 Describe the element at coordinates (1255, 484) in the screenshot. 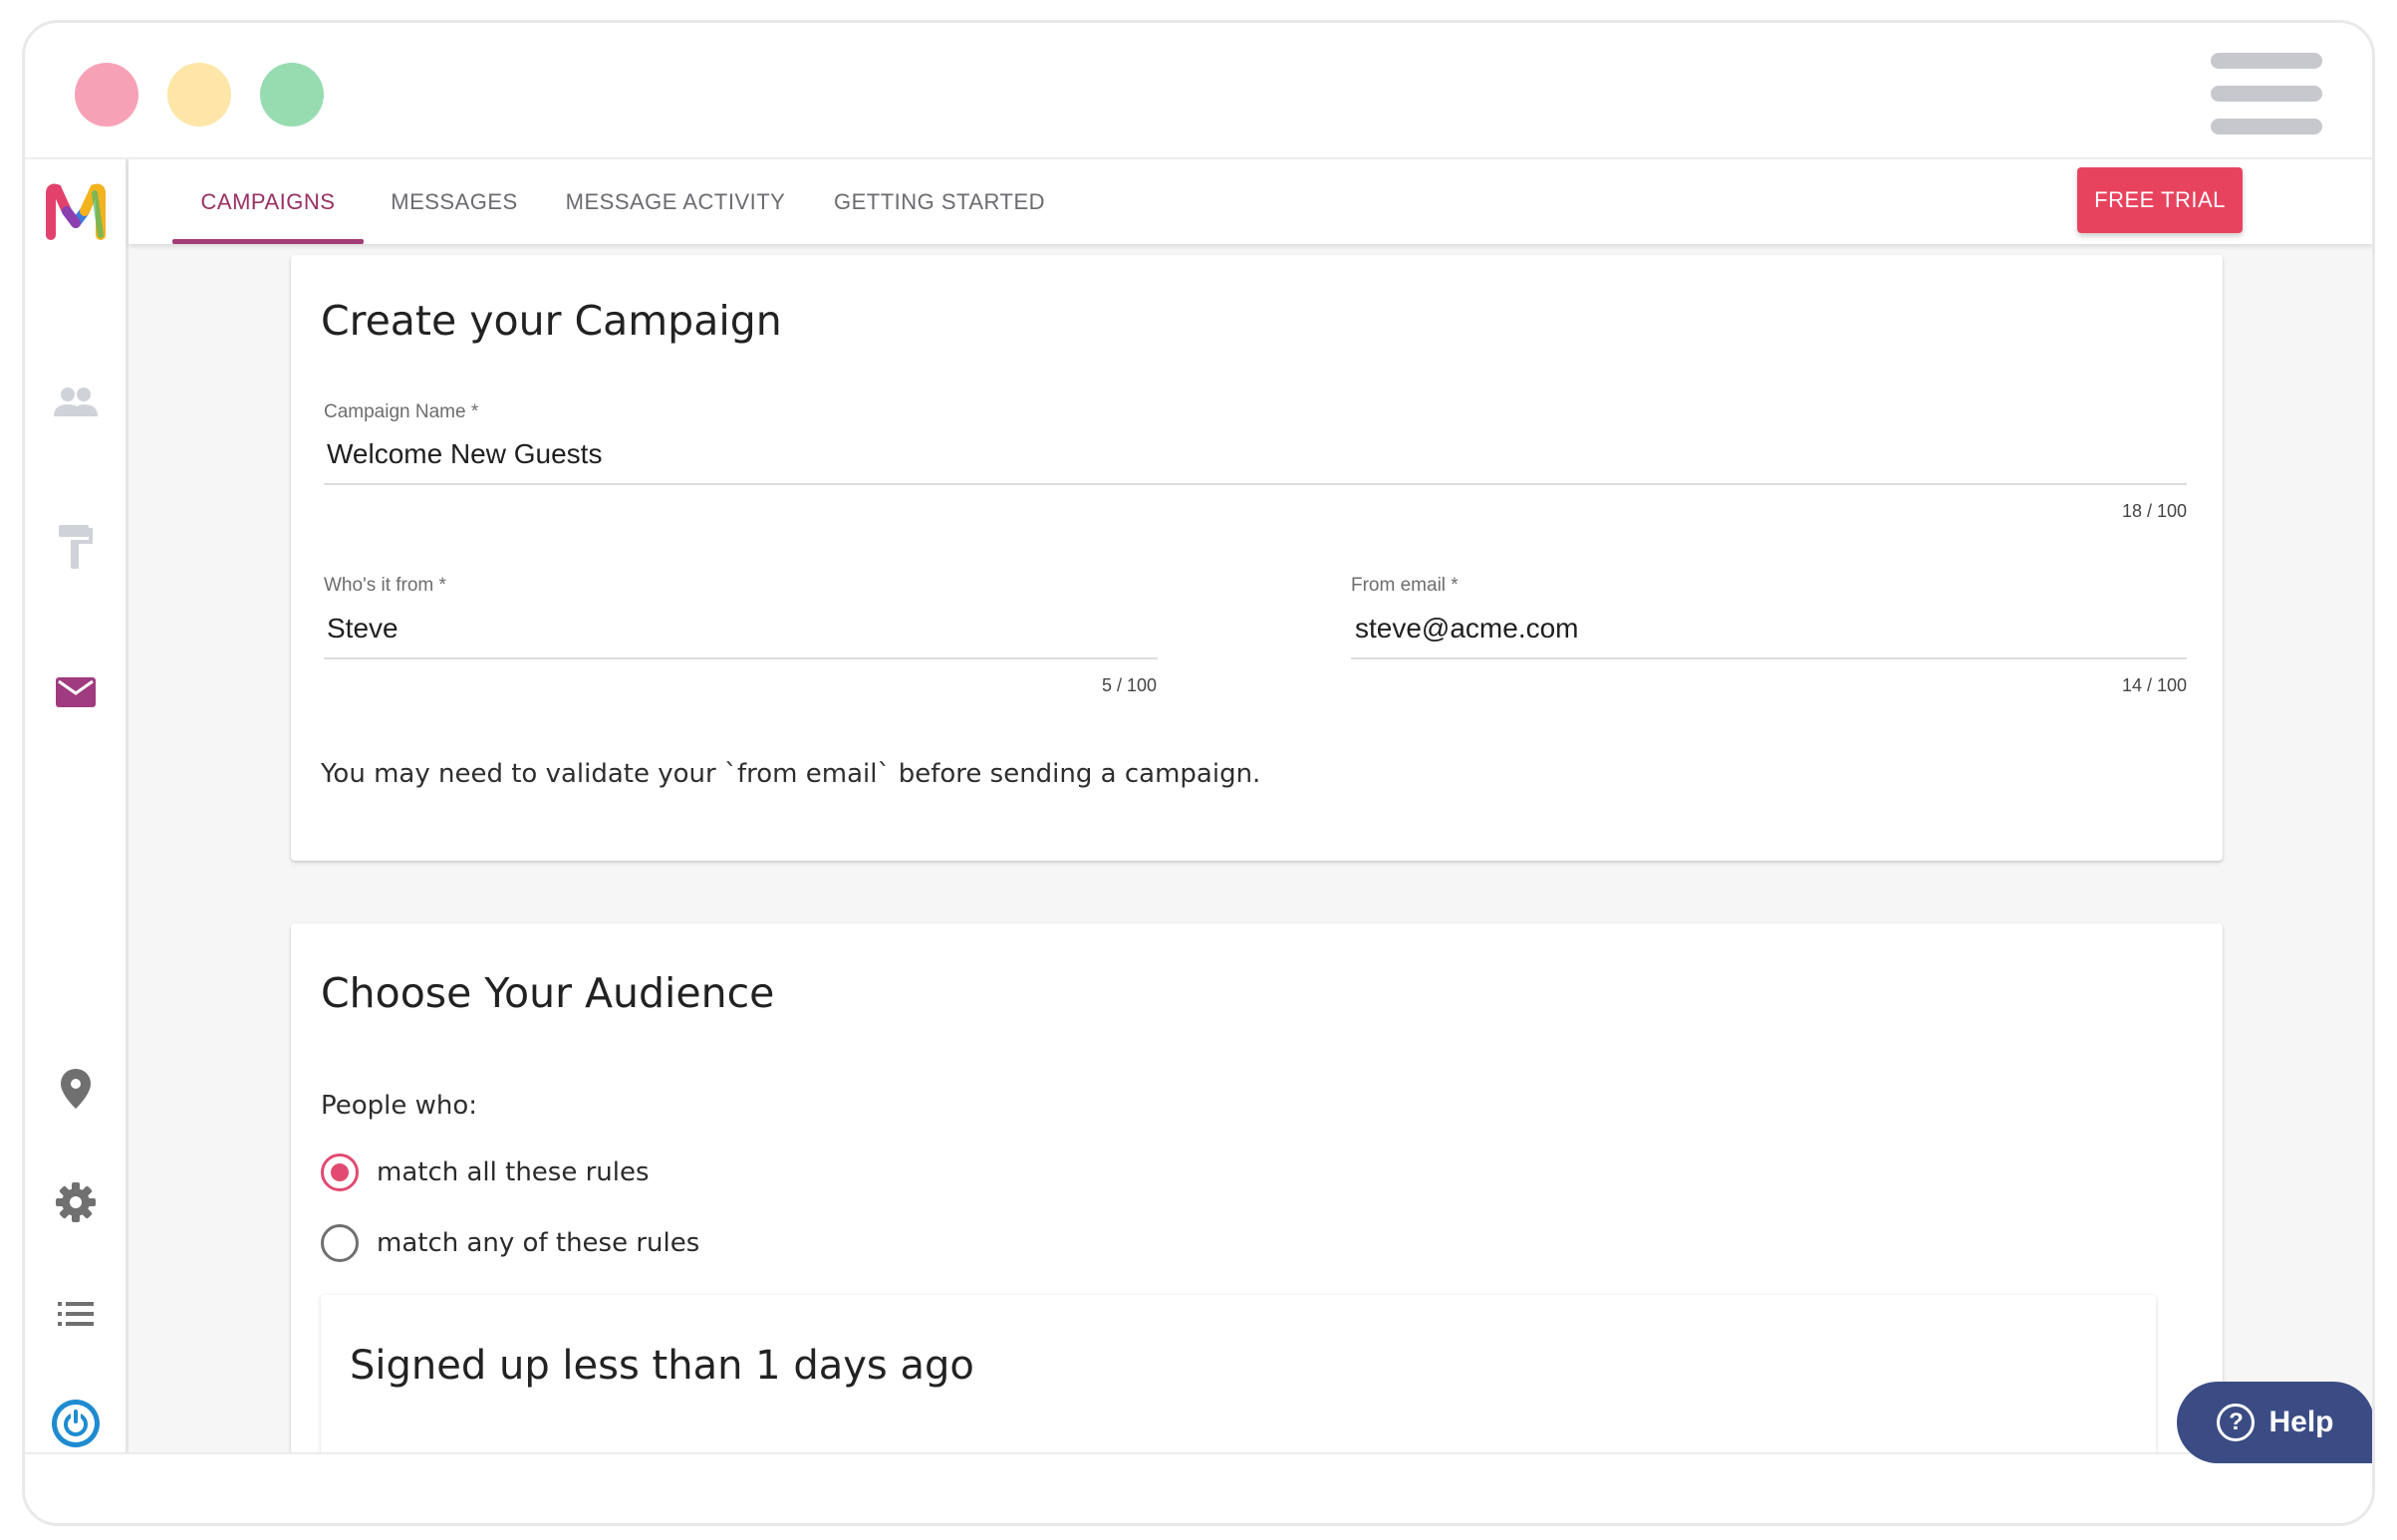

I see `campaign-name-underline` at that location.